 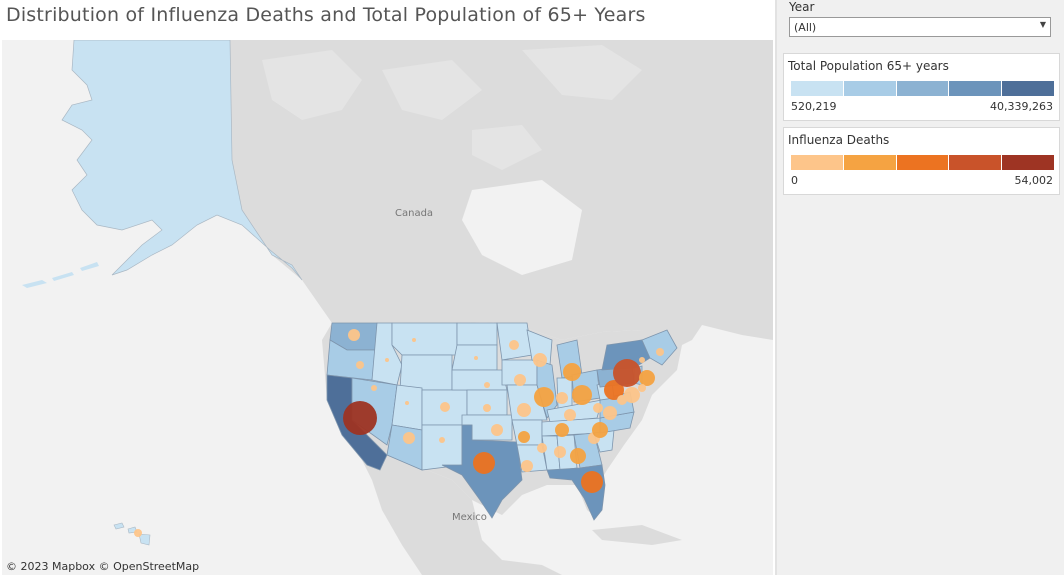 I want to click on circle-louisiana, so click(x=527, y=466).